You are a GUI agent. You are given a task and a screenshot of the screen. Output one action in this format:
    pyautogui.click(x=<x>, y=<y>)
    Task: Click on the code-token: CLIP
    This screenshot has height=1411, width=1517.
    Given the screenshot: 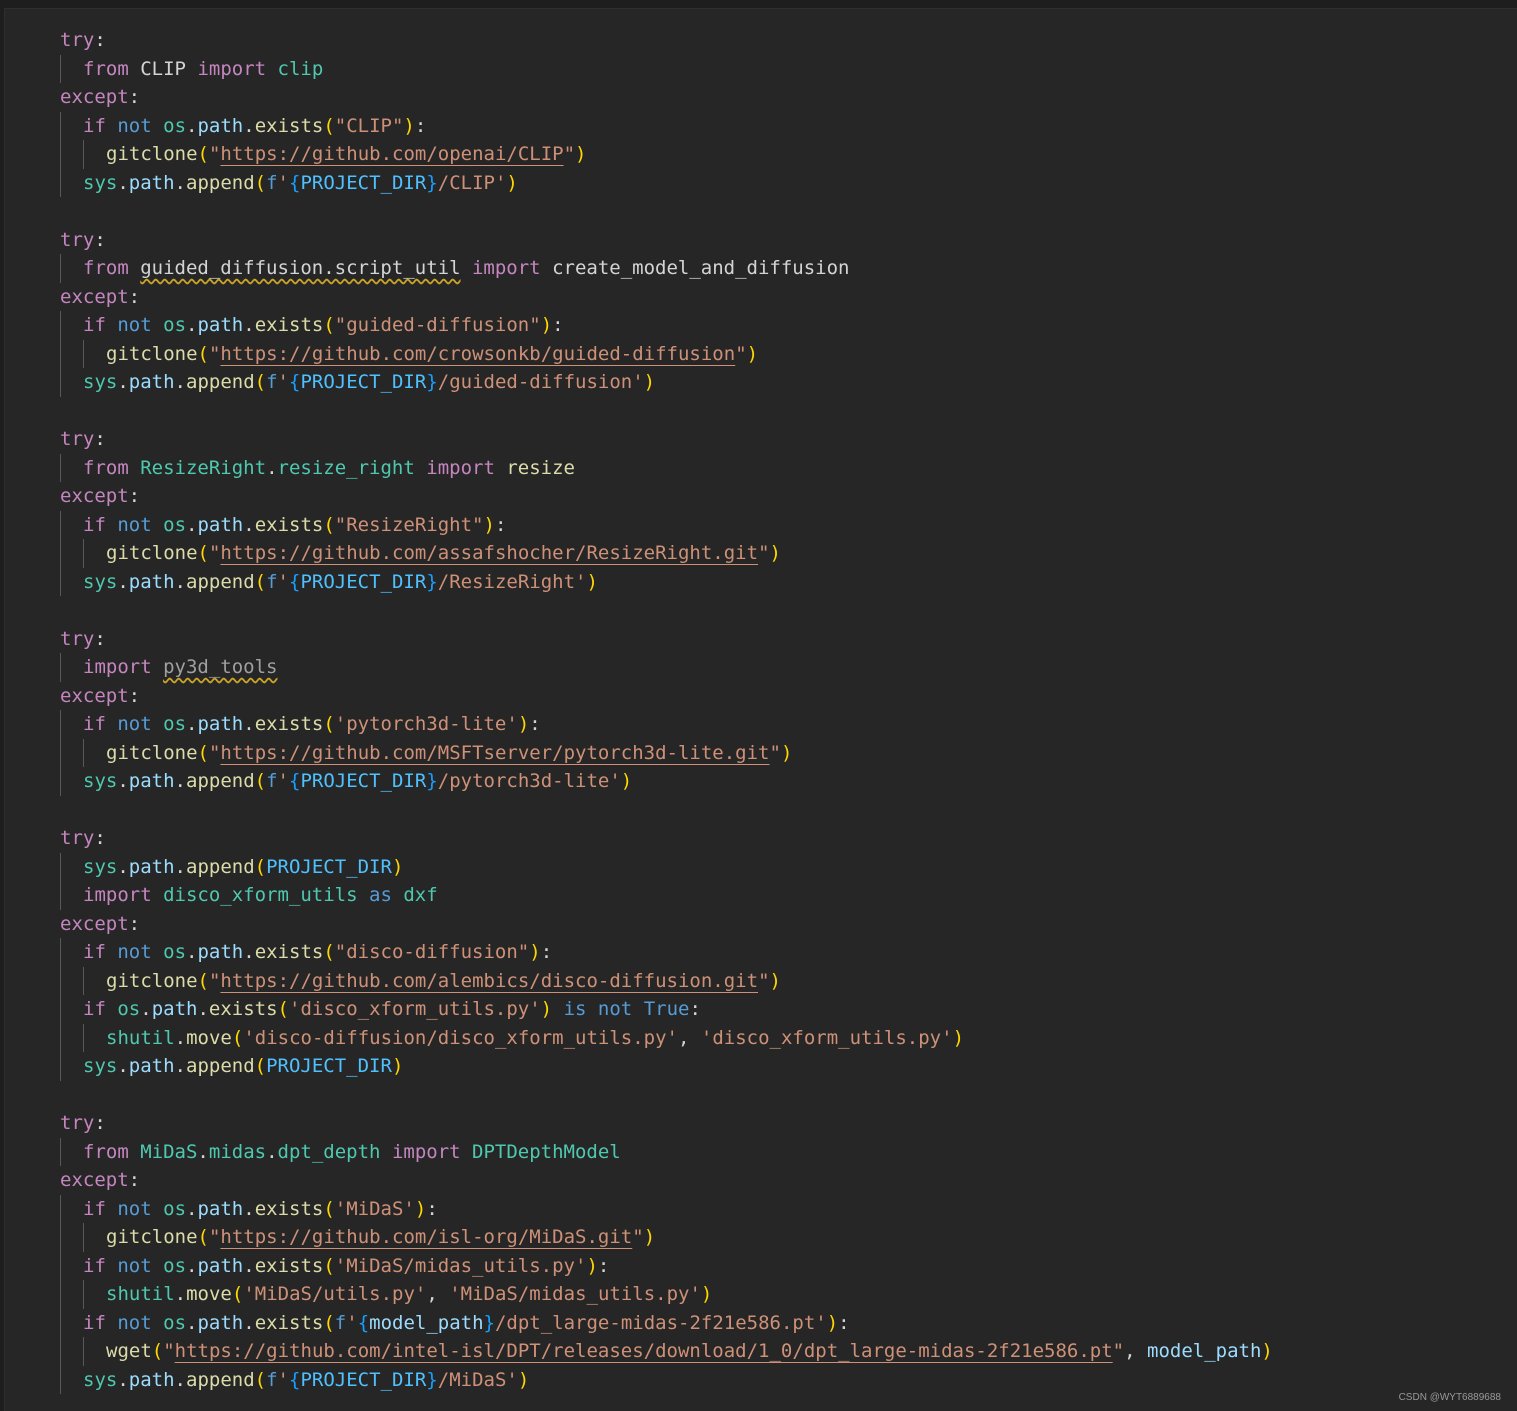 What is the action you would take?
    pyautogui.click(x=163, y=68)
    